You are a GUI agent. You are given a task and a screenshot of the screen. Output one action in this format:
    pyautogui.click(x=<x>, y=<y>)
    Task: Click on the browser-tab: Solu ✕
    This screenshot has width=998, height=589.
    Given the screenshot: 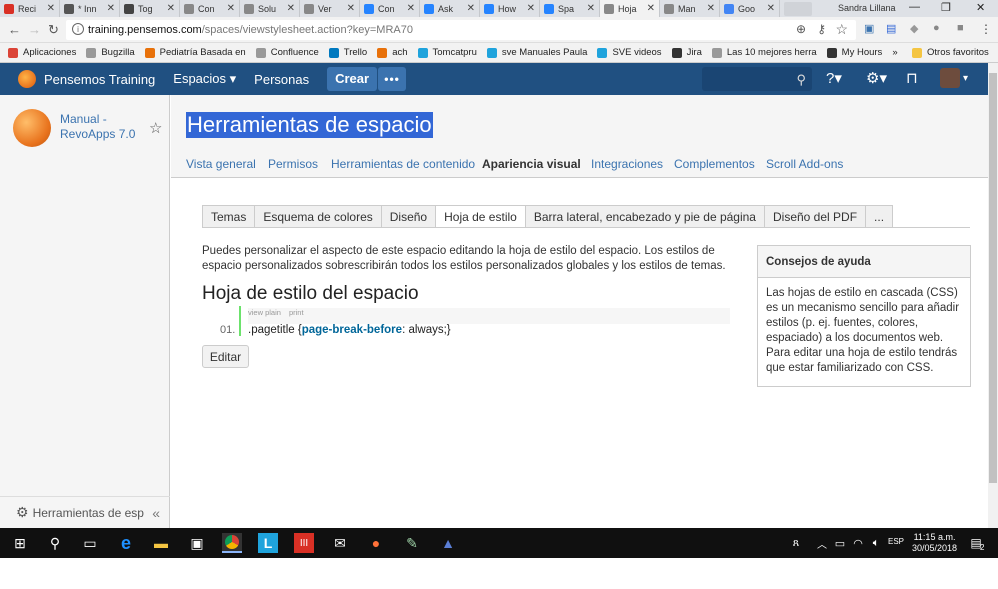 What is the action you would take?
    pyautogui.click(x=270, y=8)
    